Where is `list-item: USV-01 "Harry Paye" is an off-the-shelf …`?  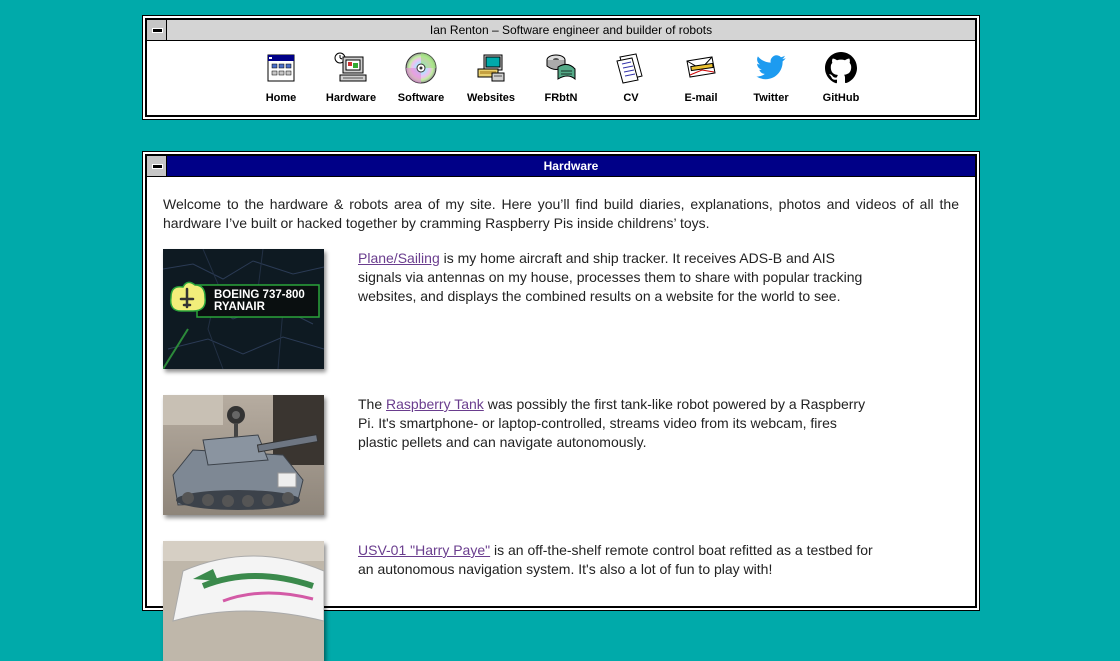
list-item: USV-01 "Harry Paye" is an off-the-shelf … is located at coordinates (561, 601).